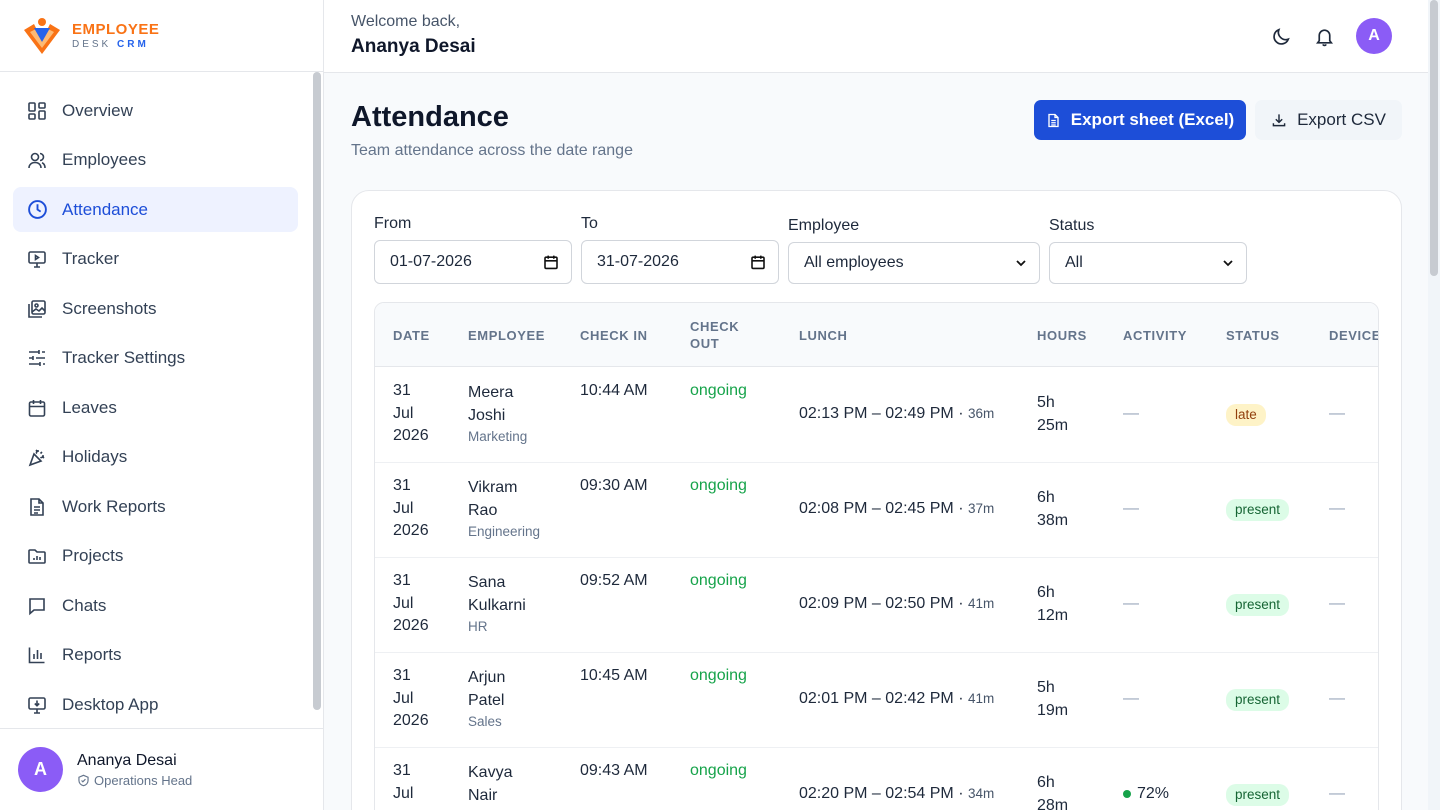  Describe the element at coordinates (155, 506) in the screenshot. I see `sidebar-item-work-reports: Work Reports` at that location.